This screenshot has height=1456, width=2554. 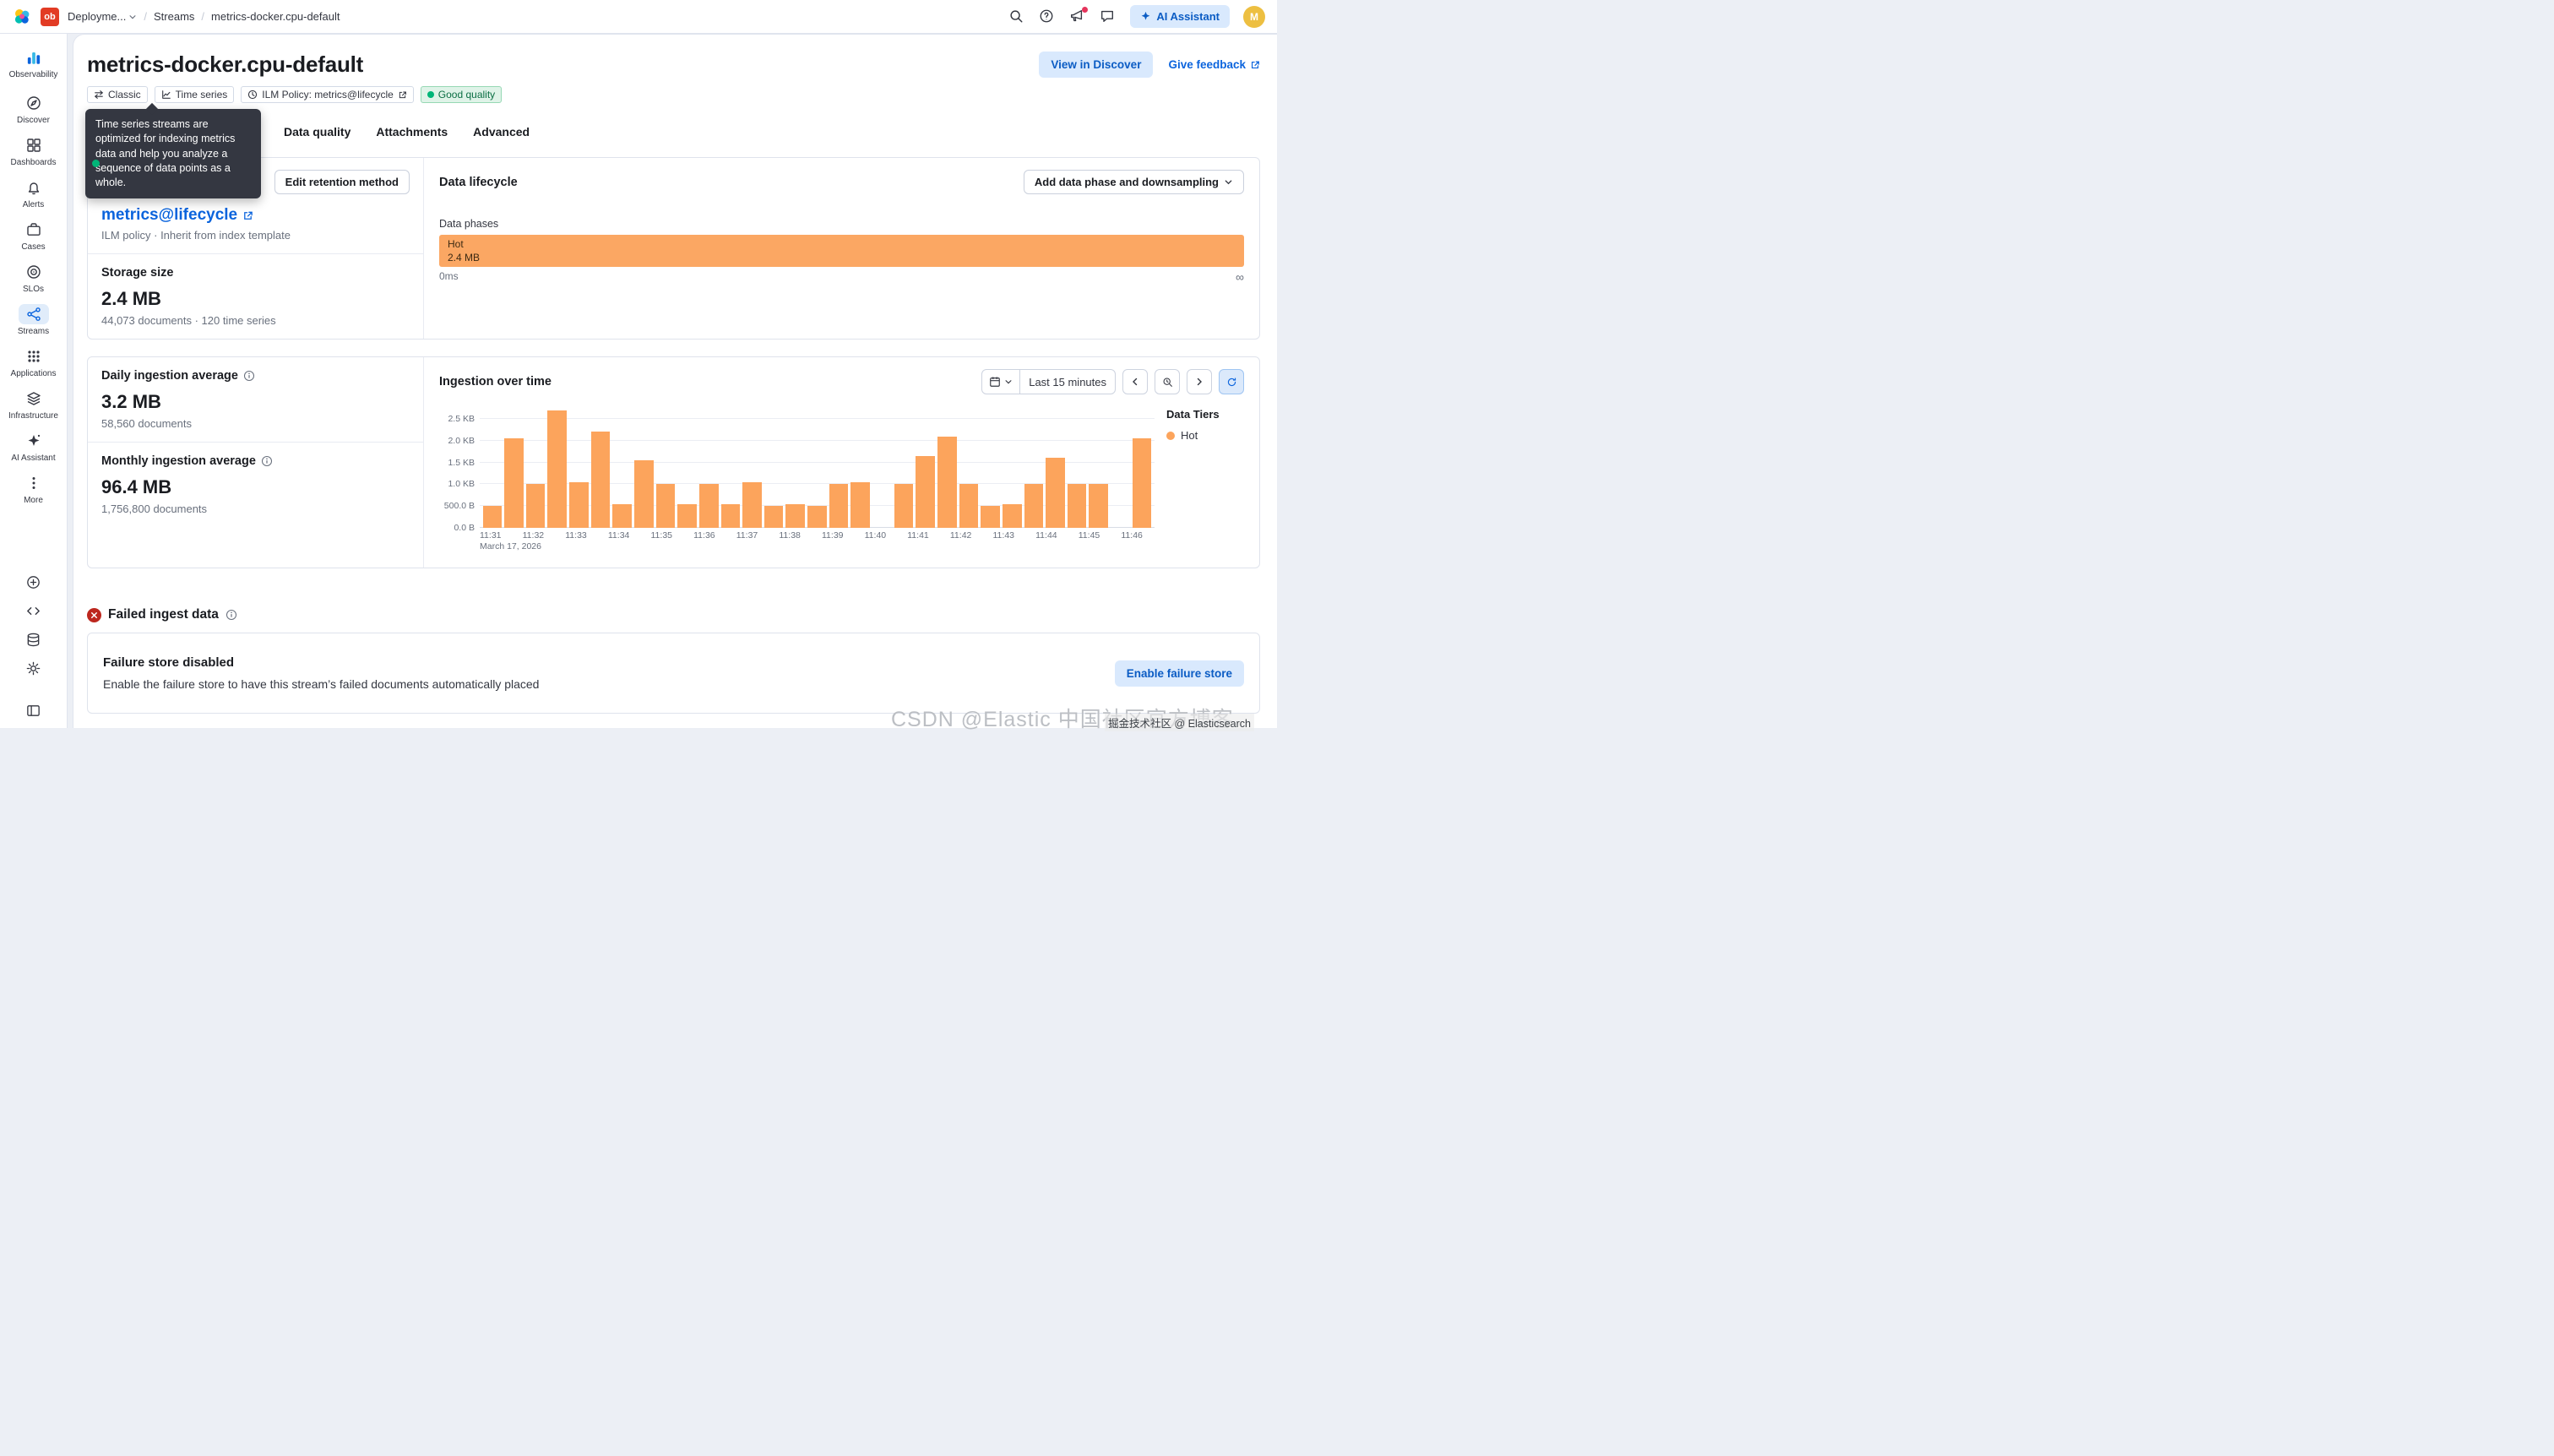 What do you see at coordinates (33, 320) in the screenshot?
I see `sidebar-item-streams: Streams` at bounding box center [33, 320].